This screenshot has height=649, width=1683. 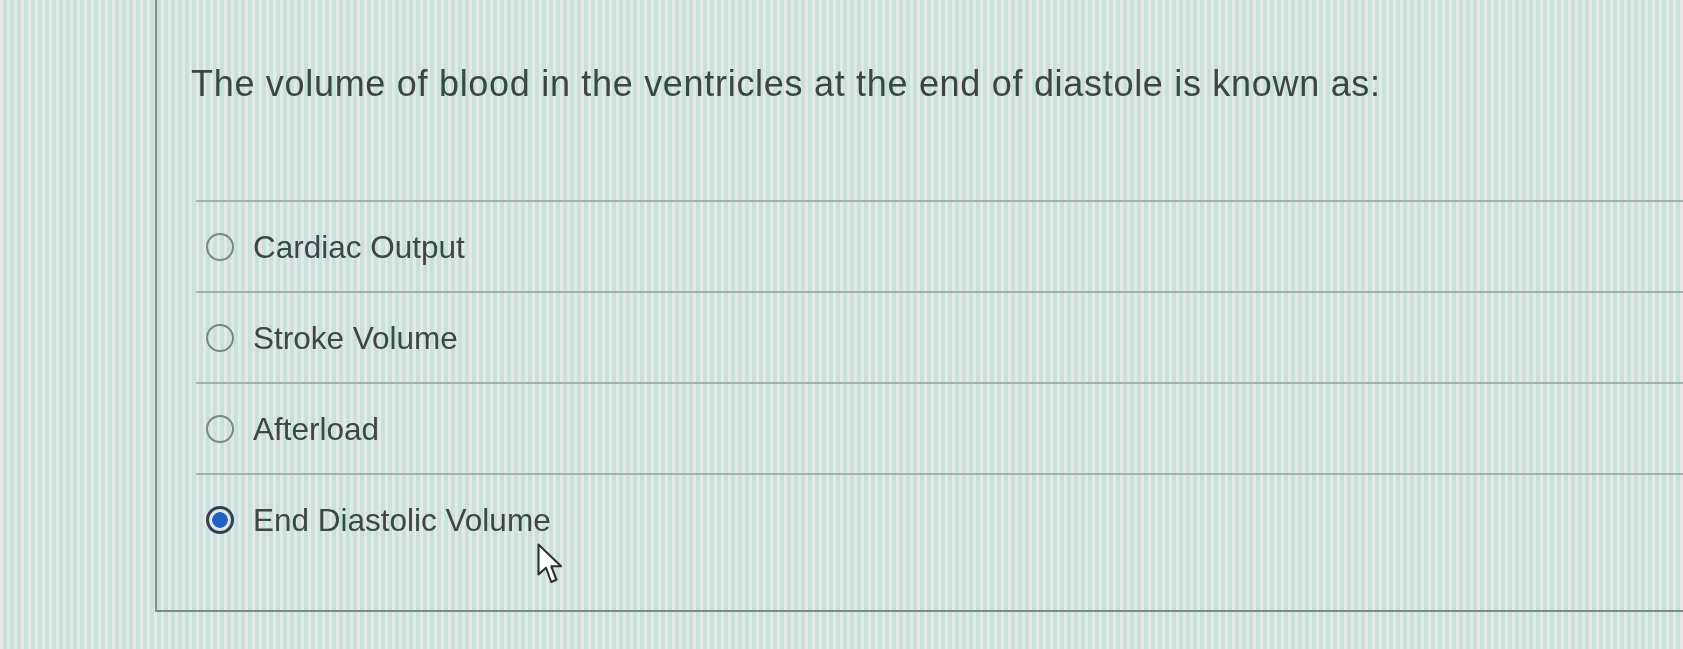 I want to click on option-label: Stroke Volume, so click(x=355, y=337).